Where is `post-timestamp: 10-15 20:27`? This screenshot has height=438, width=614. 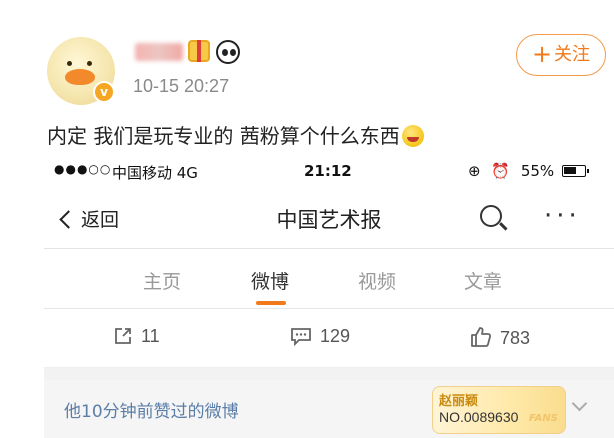
post-timestamp: 10-15 20:27 is located at coordinates (181, 86).